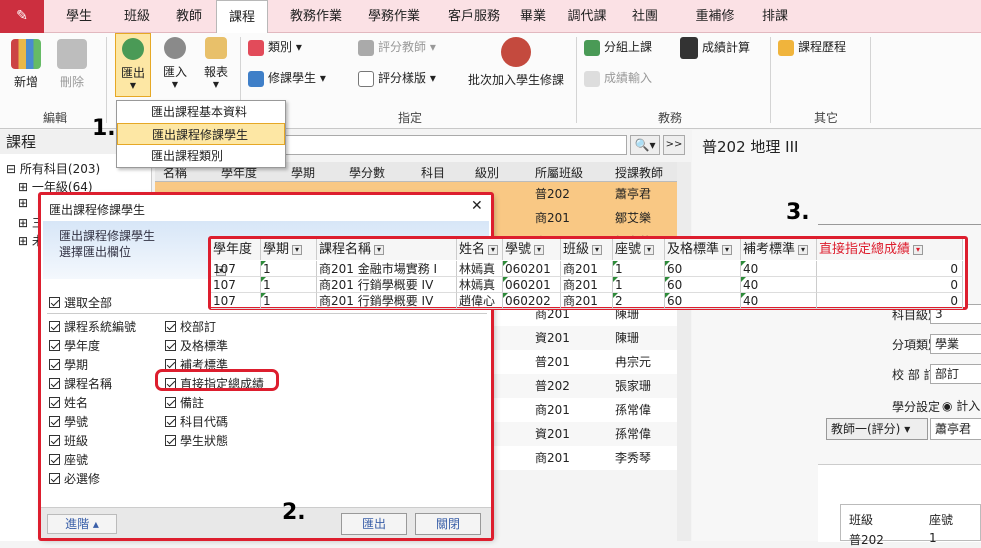  Describe the element at coordinates (175, 63) in the screenshot. I see `import-button: 匯入 ▼` at that location.